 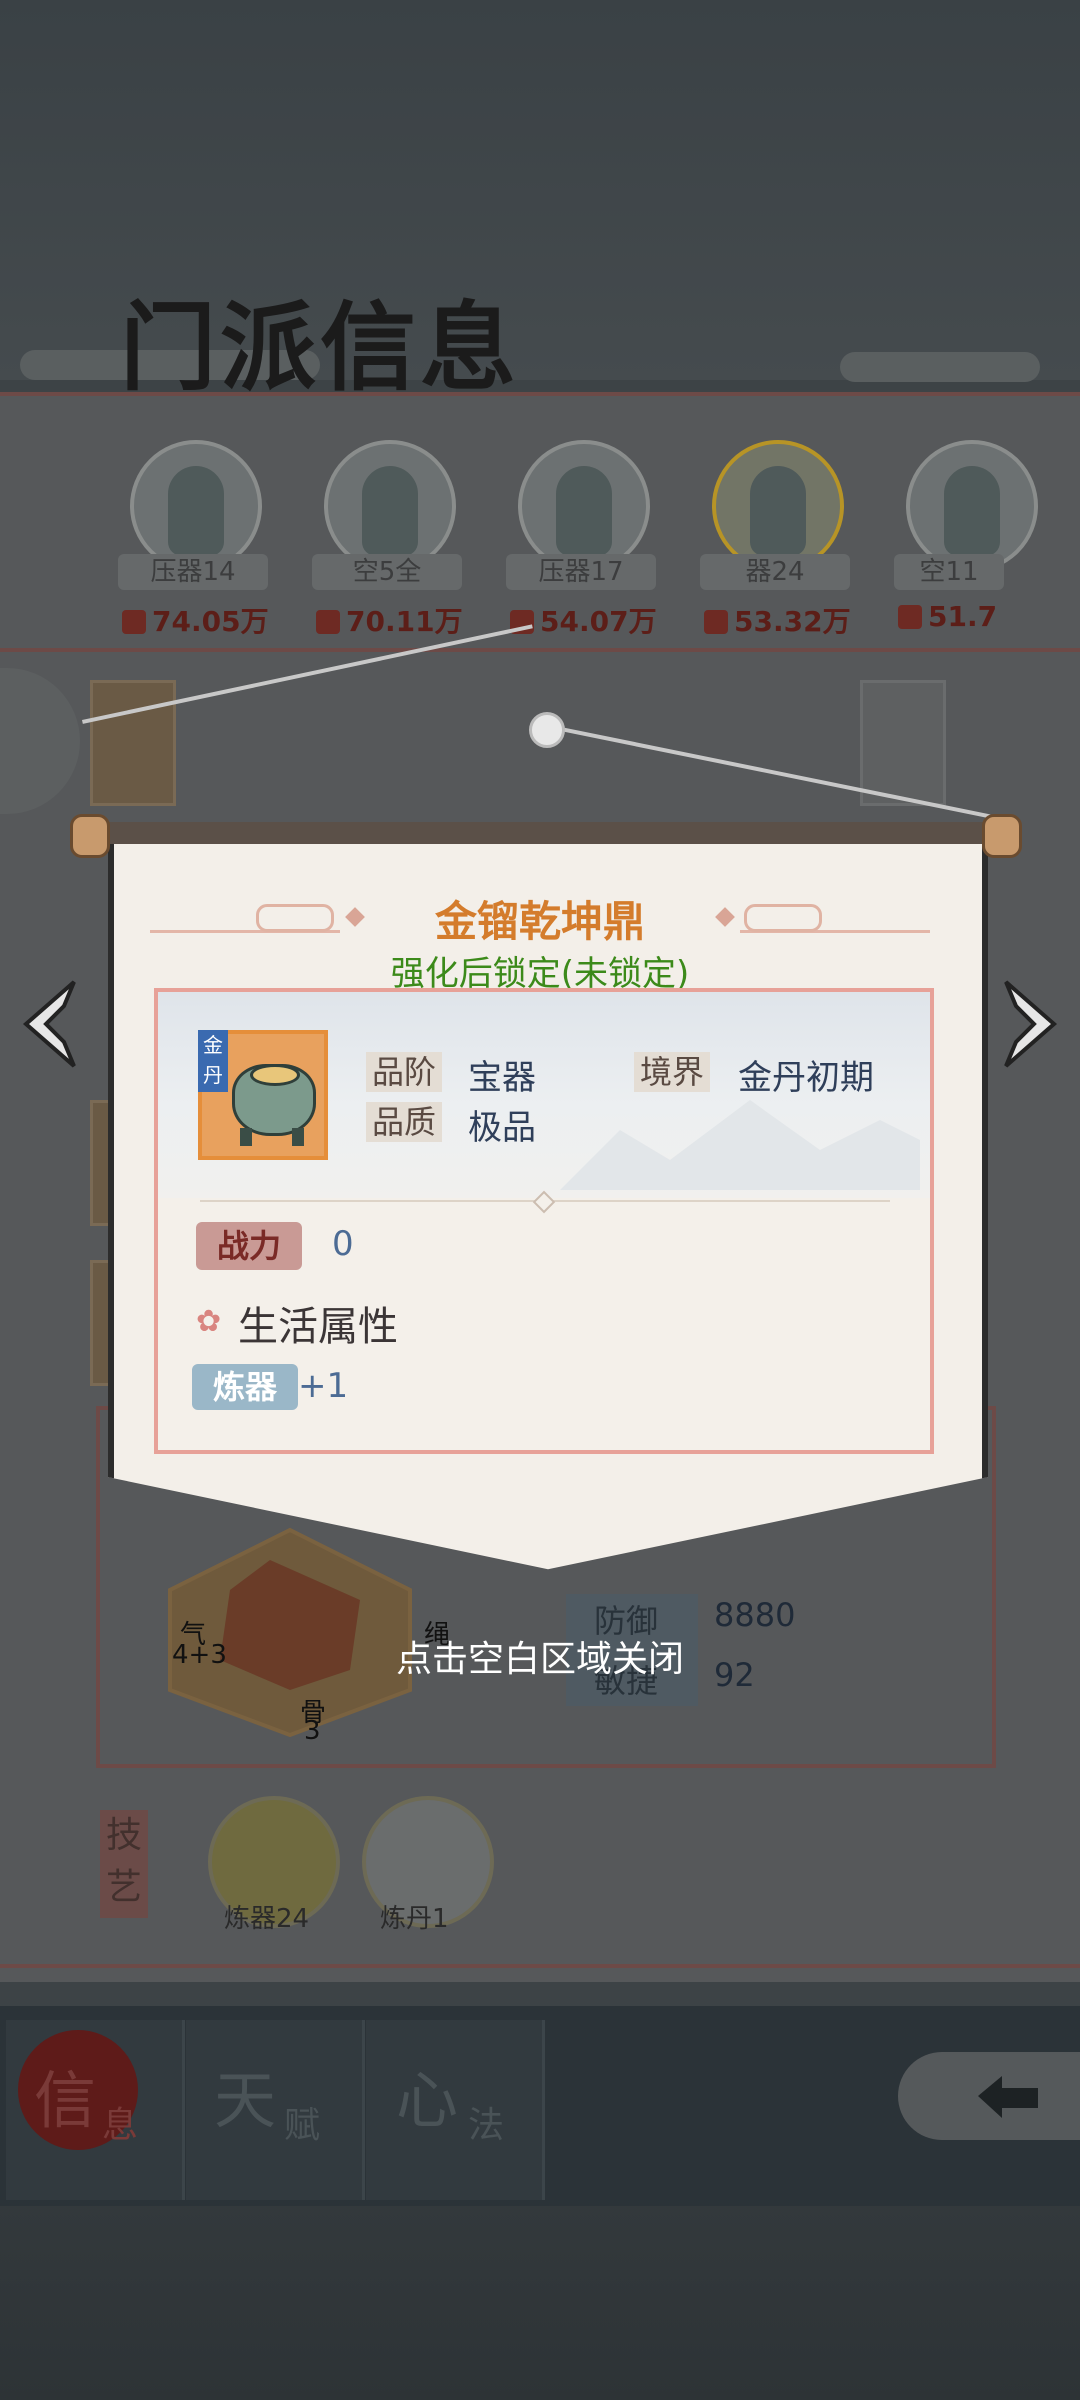 I want to click on title-swirl-left-icon, so click(x=295, y=918).